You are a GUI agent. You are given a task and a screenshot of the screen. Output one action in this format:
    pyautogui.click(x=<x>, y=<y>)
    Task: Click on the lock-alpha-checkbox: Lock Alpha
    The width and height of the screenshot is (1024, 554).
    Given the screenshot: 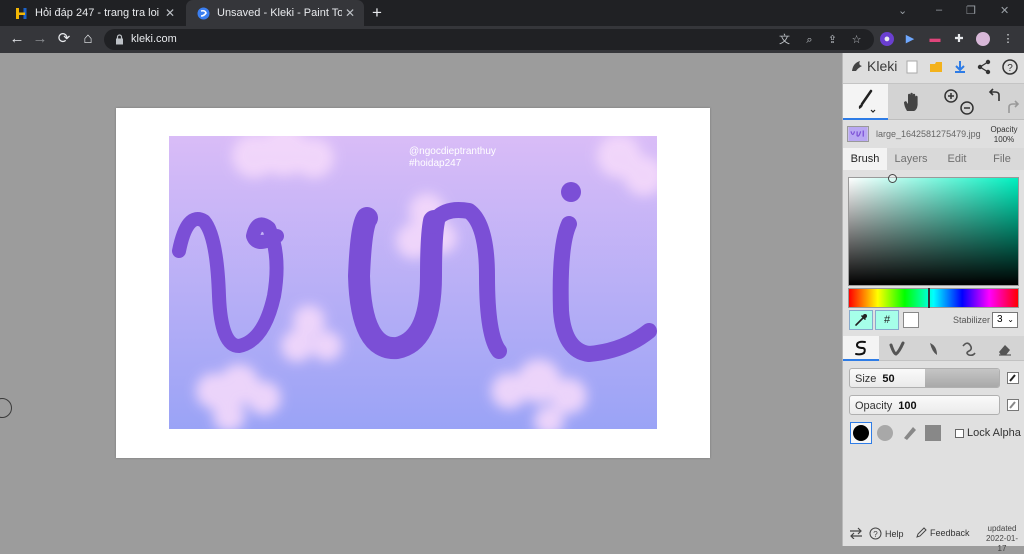 What is the action you would take?
    pyautogui.click(x=988, y=433)
    